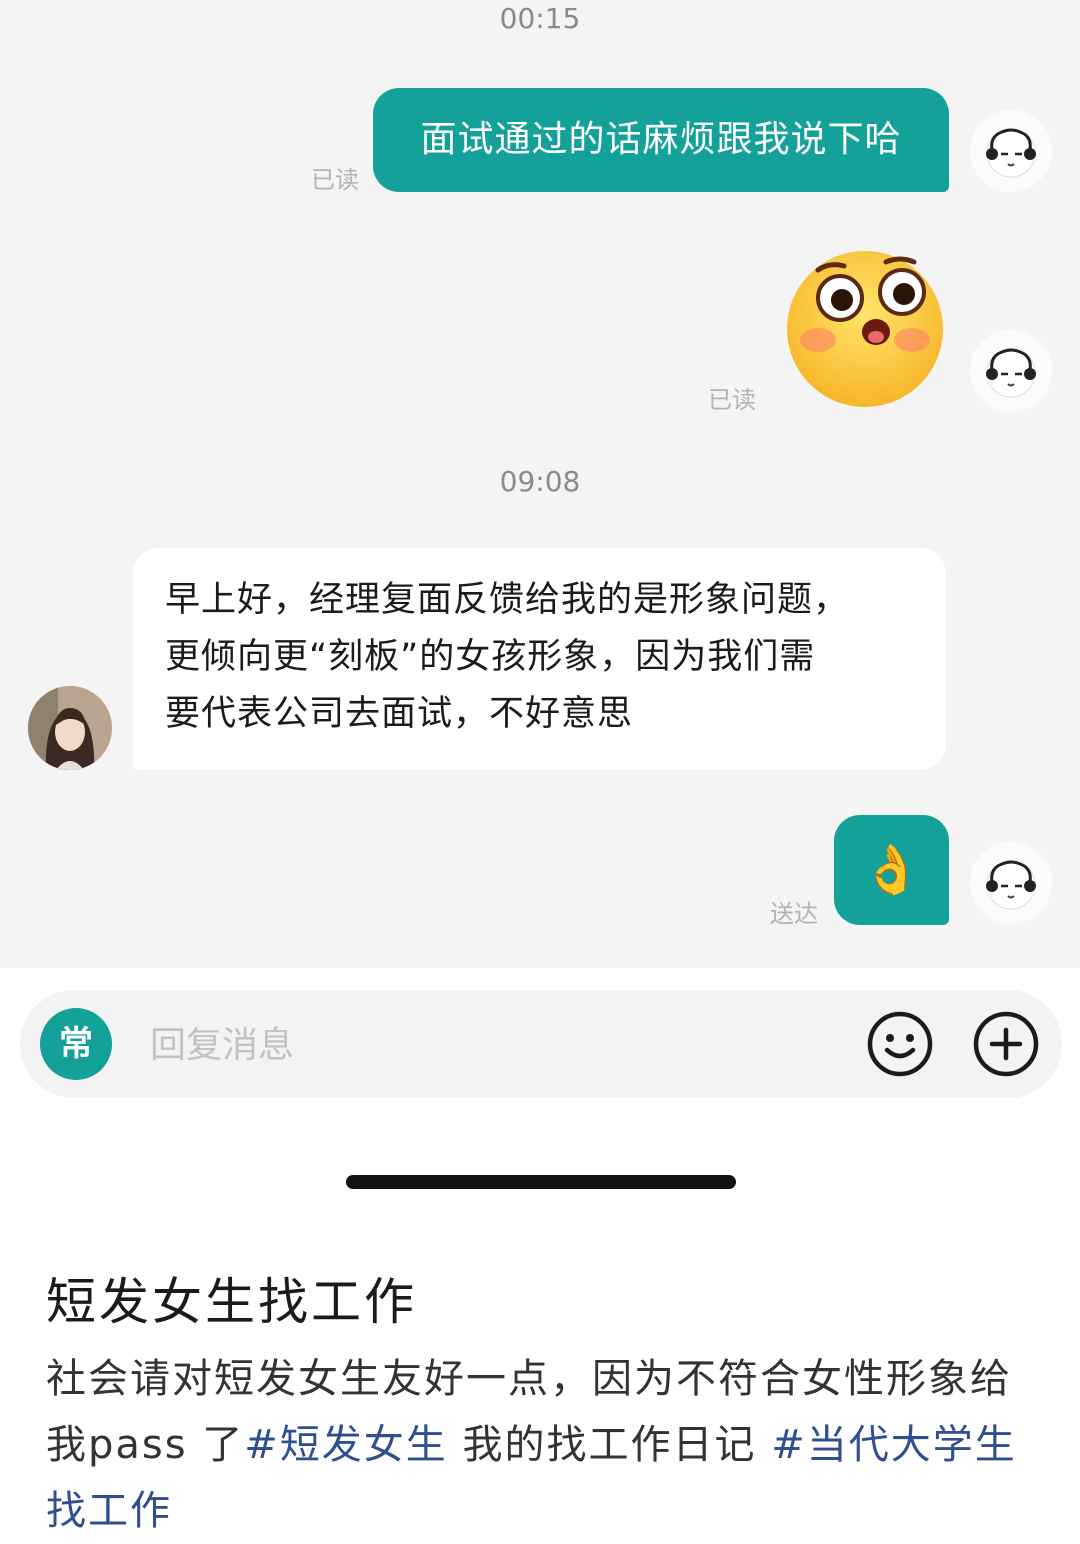  I want to click on hashtag-link: #短发女生, so click(346, 1445).